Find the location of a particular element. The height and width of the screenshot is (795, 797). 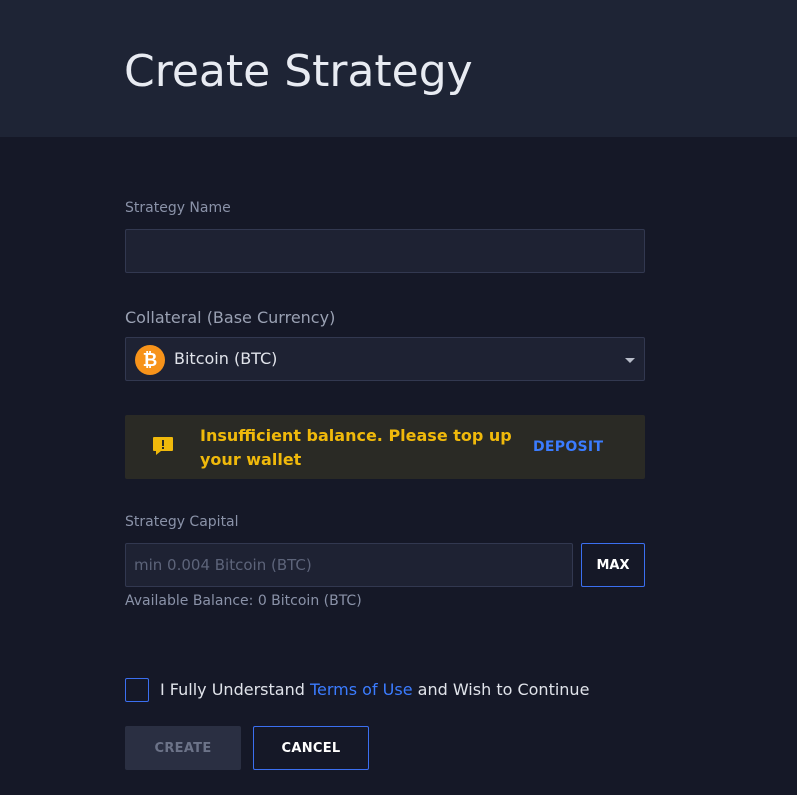

terms-prefix: I Fully Understand is located at coordinates (235, 689).